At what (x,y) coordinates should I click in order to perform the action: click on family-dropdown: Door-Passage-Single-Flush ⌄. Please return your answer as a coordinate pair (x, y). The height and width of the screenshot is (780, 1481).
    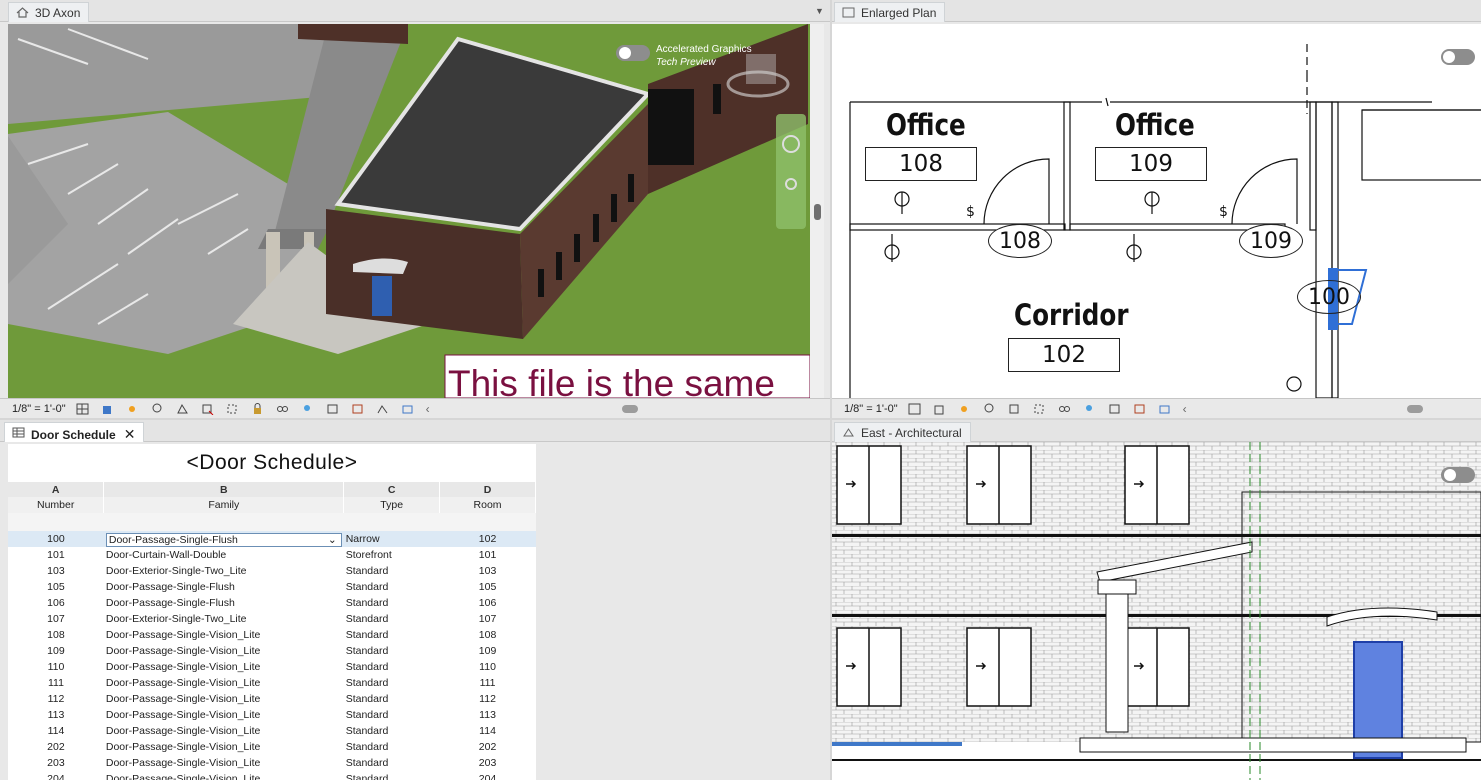
    Looking at the image, I should click on (223, 540).